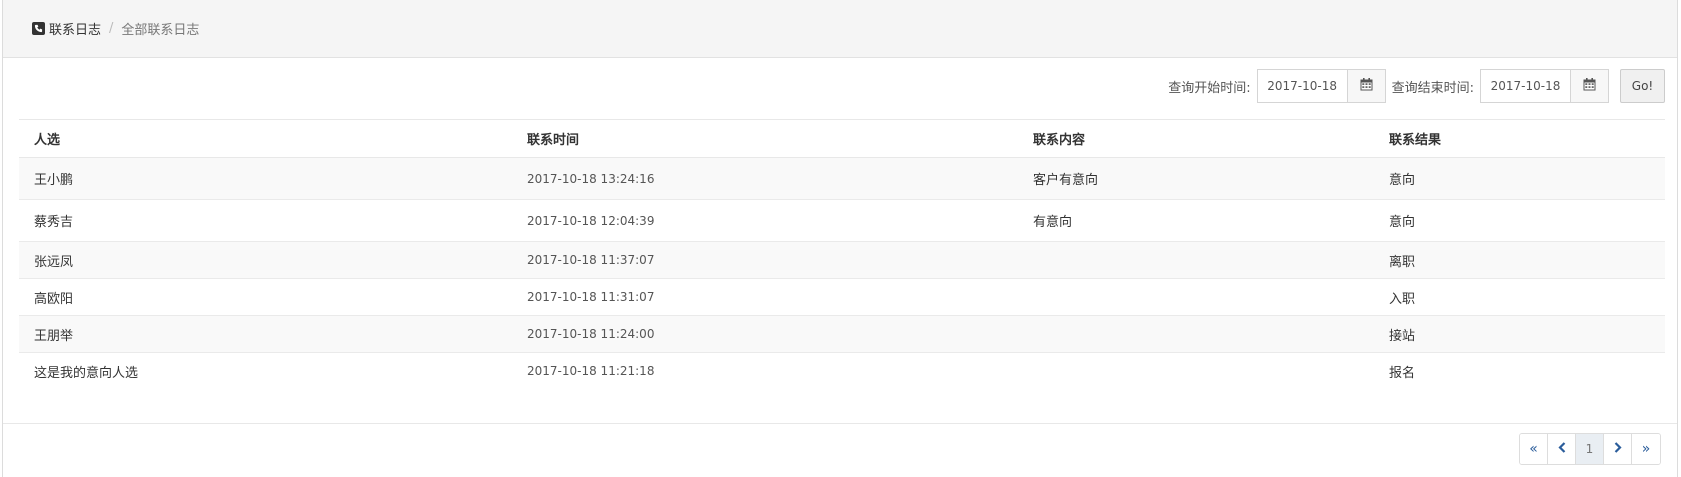  What do you see at coordinates (38, 28) in the screenshot?
I see `phone-square-icon` at bounding box center [38, 28].